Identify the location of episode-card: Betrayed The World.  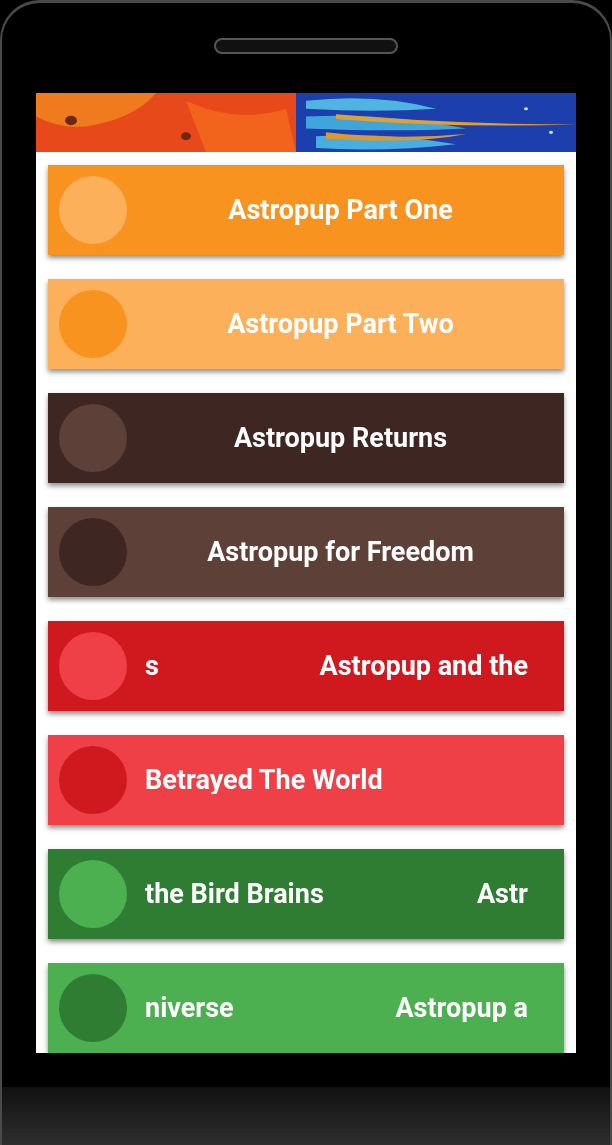
(306, 780).